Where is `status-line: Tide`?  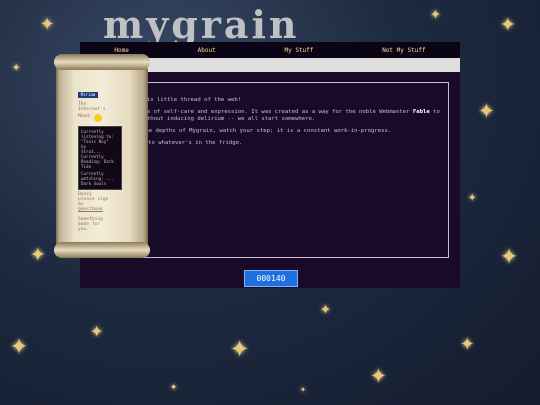
status-line: Tide is located at coordinates (86, 166).